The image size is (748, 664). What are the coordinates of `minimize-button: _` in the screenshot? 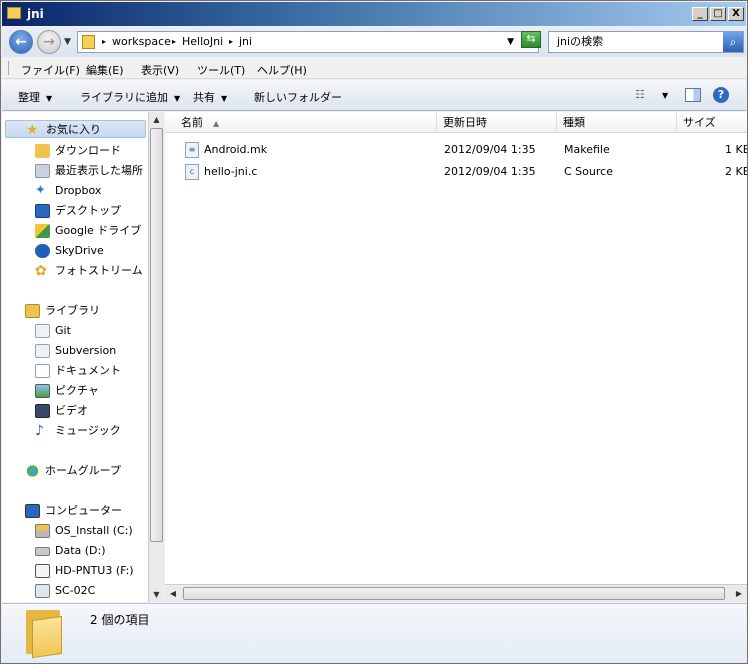 It's located at (700, 14).